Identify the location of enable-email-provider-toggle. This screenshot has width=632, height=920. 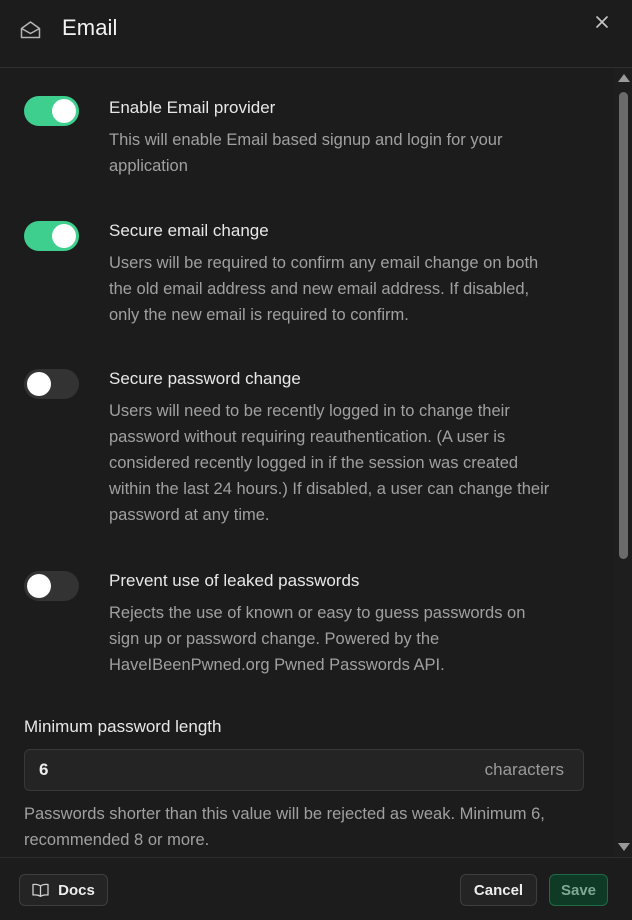
(51, 111).